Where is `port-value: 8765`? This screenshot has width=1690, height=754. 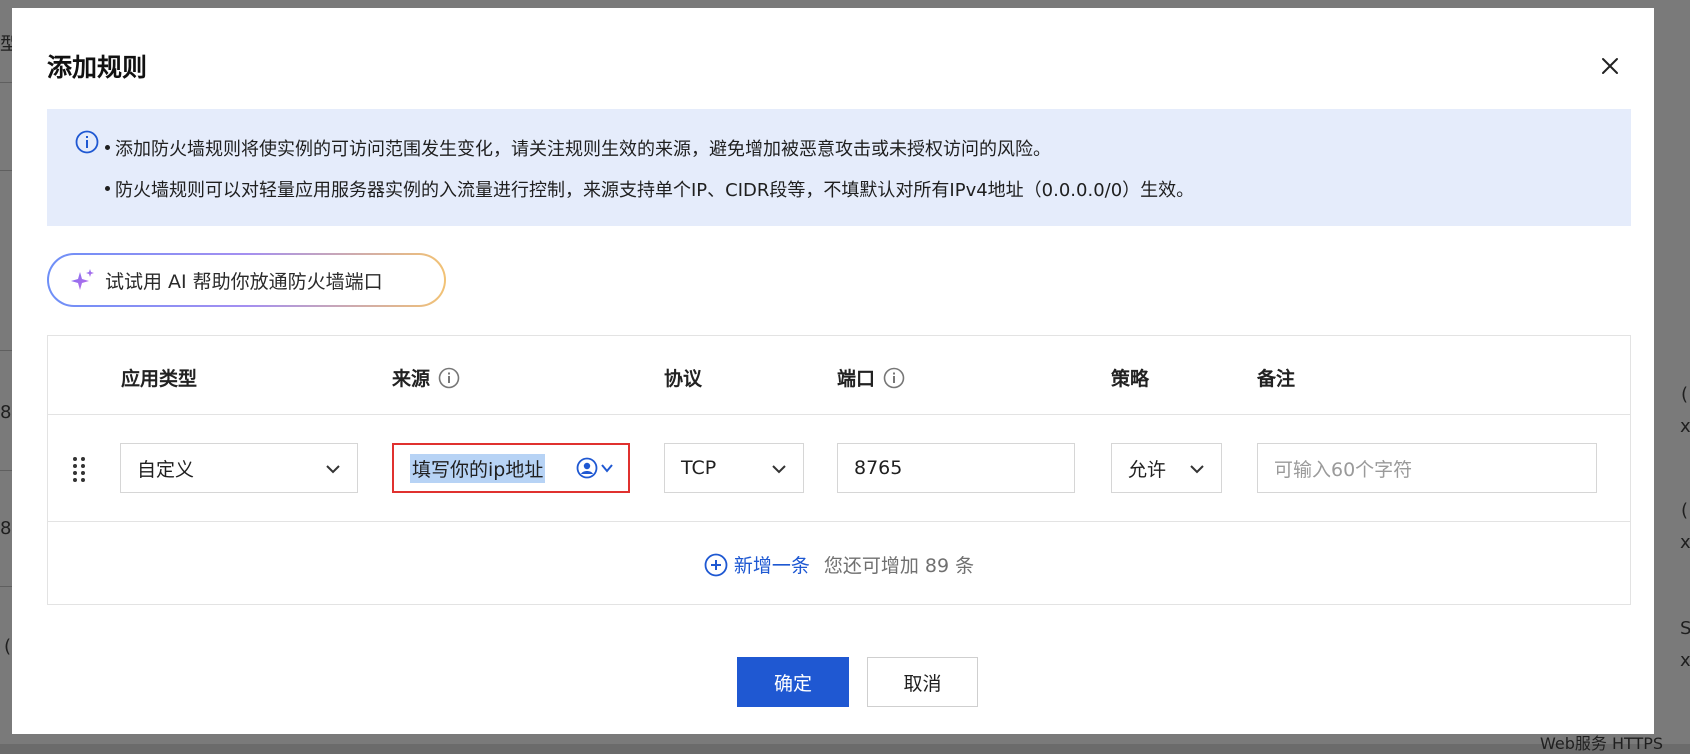
port-value: 8765 is located at coordinates (878, 468).